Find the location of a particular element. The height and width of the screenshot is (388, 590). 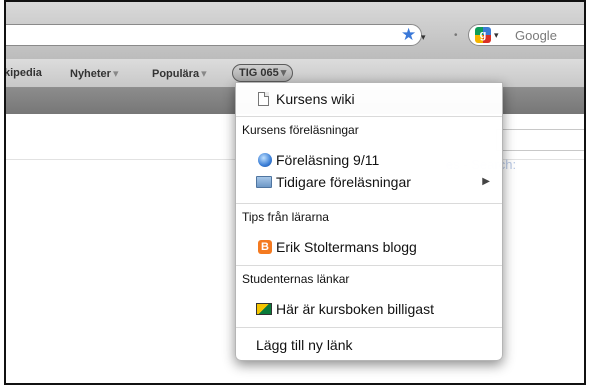

bookmark-folder-nyheter: Nyheter ▾ is located at coordinates (94, 73).